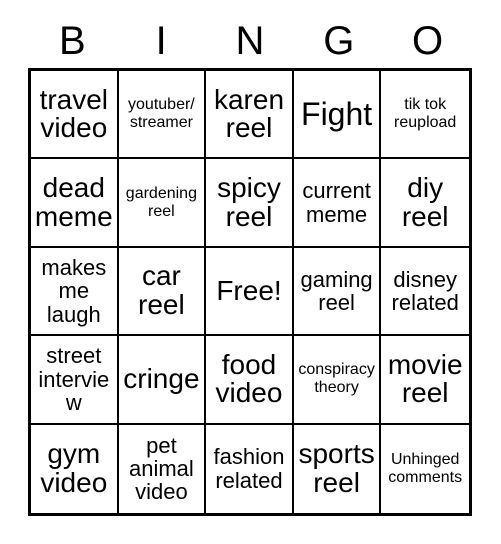 The height and width of the screenshot is (544, 501). I want to click on bingo-cell-r3c2: car reel, so click(162, 292).